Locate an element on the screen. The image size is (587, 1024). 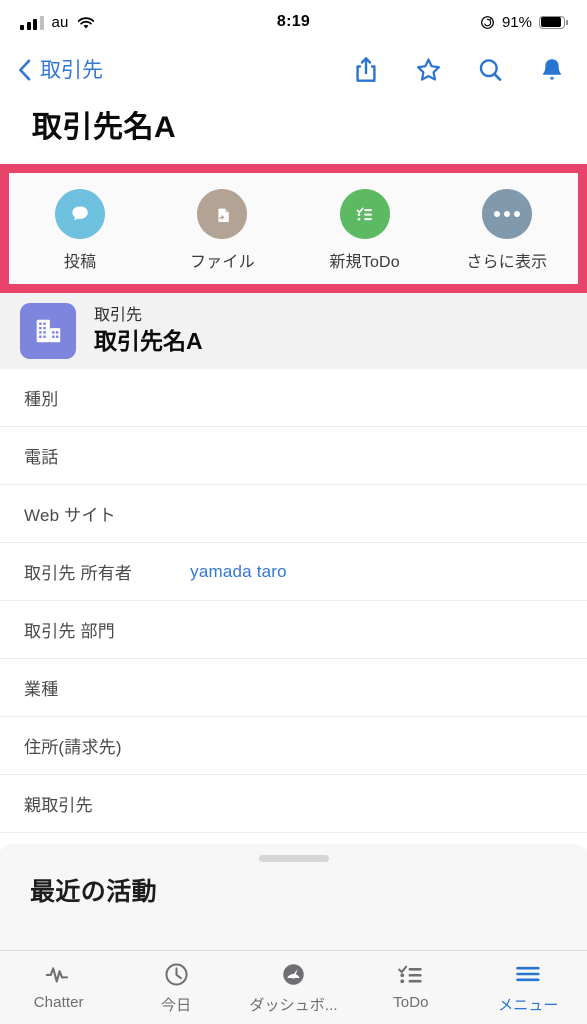
ellipsis-icon is located at coordinates (506, 214).